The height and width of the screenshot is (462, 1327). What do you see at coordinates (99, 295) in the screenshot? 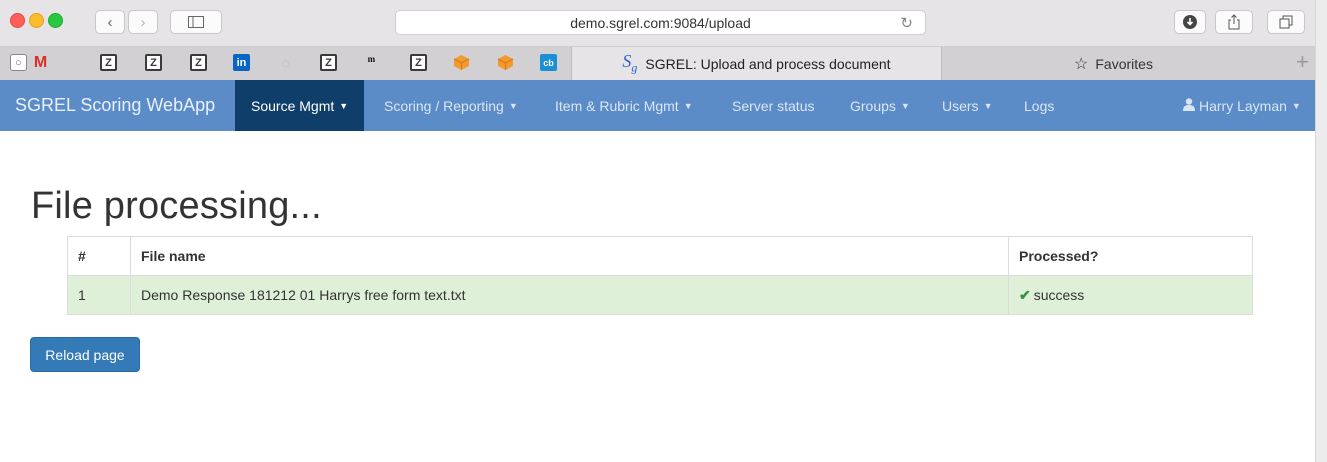
I see `row-num: 1` at bounding box center [99, 295].